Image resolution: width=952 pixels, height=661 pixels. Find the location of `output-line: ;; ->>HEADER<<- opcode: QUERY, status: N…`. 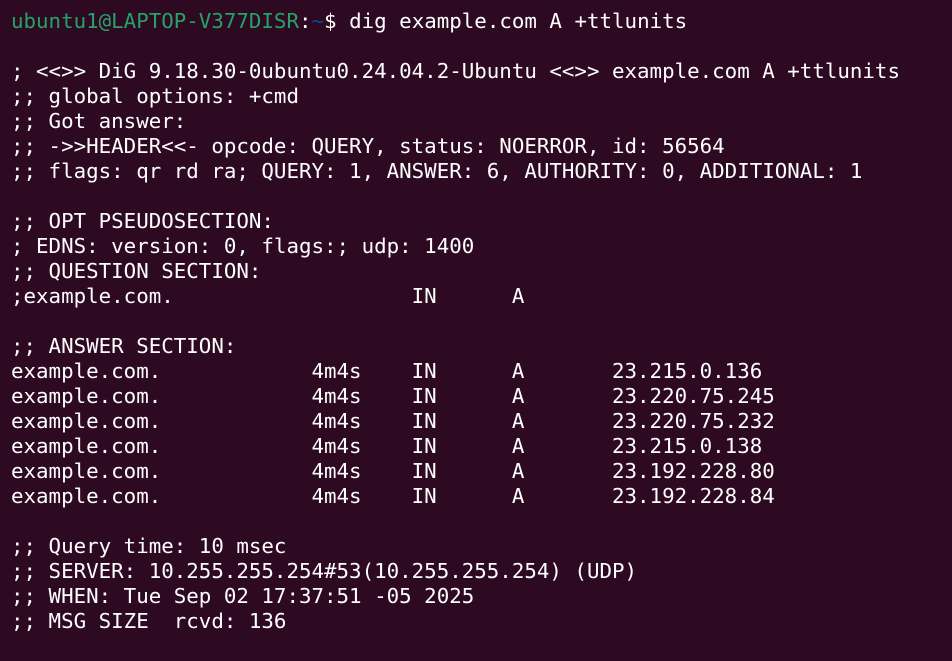

output-line: ;; ->>HEADER<<- opcode: QUERY, status: N… is located at coordinates (368, 146).